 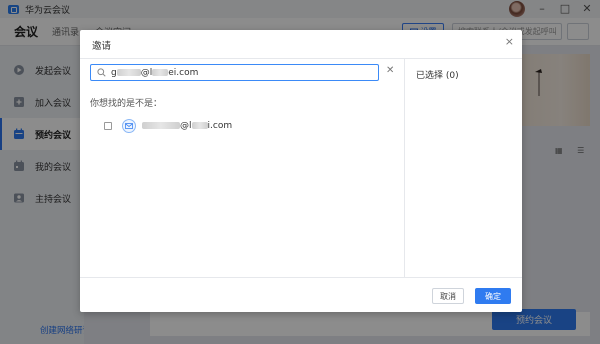 What do you see at coordinates (101, 72) in the screenshot?
I see `search-icon` at bounding box center [101, 72].